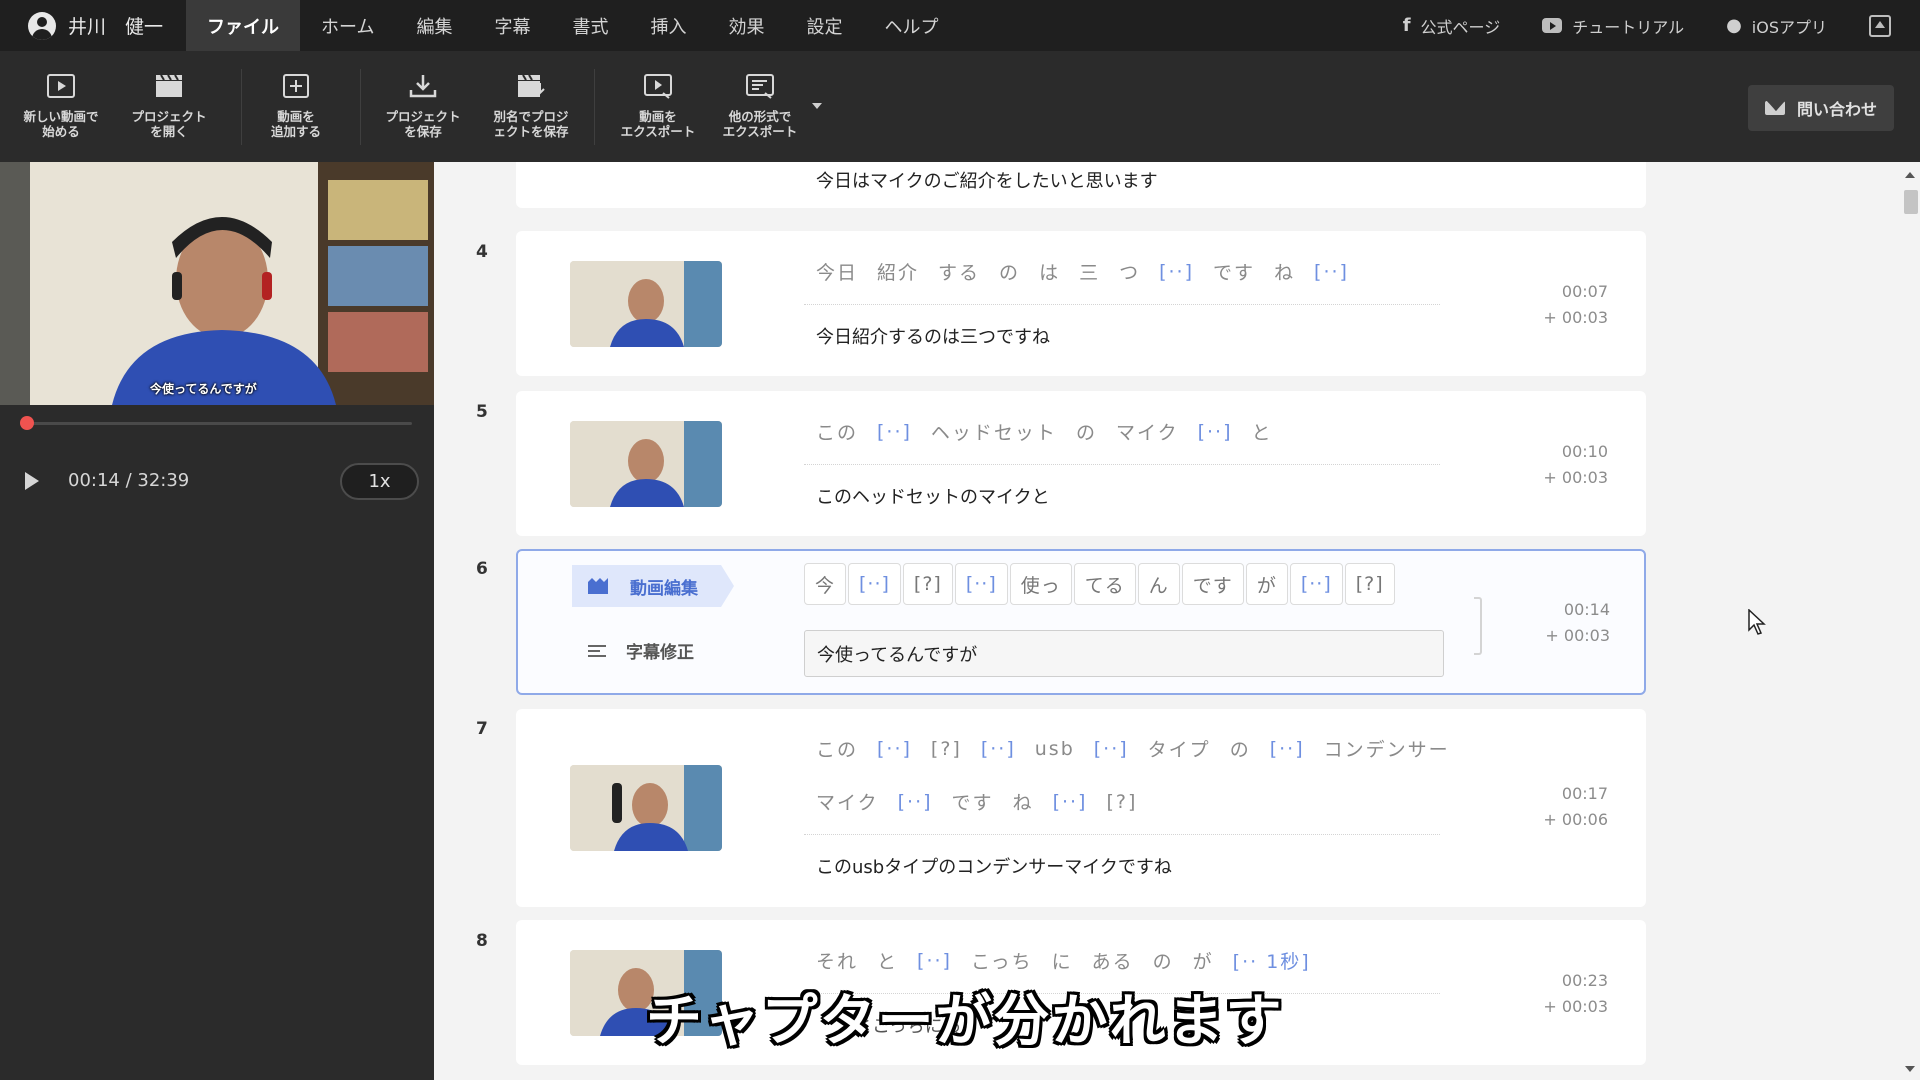  I want to click on word-chip: が, so click(1266, 584).